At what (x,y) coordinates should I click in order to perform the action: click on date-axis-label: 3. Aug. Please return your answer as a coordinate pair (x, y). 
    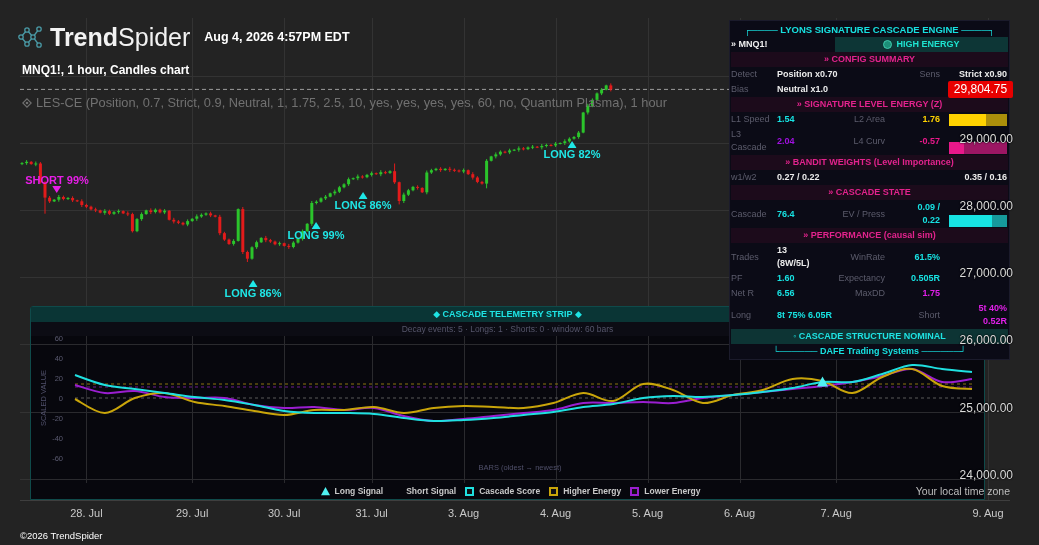
    Looking at the image, I should click on (464, 513).